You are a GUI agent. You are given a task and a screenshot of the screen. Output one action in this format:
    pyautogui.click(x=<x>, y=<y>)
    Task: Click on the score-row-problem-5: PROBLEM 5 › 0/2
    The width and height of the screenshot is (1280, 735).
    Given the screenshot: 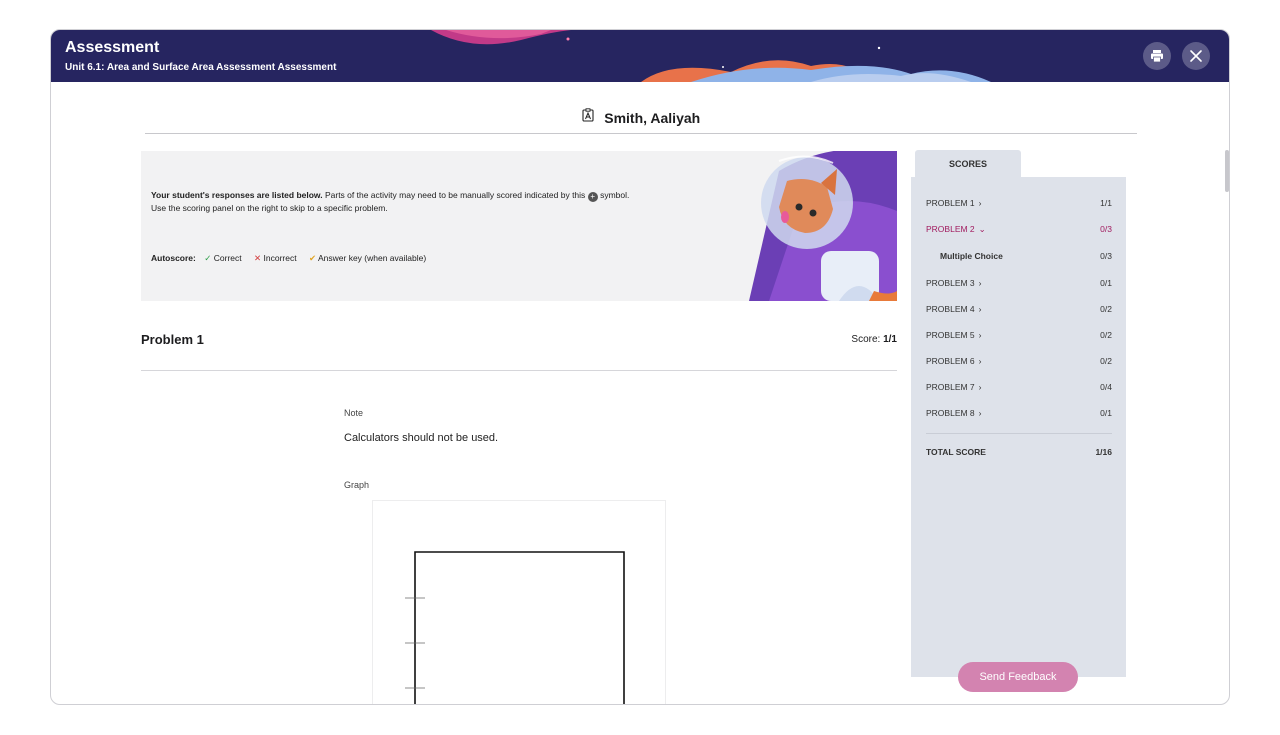 What is the action you would take?
    pyautogui.click(x=1019, y=337)
    